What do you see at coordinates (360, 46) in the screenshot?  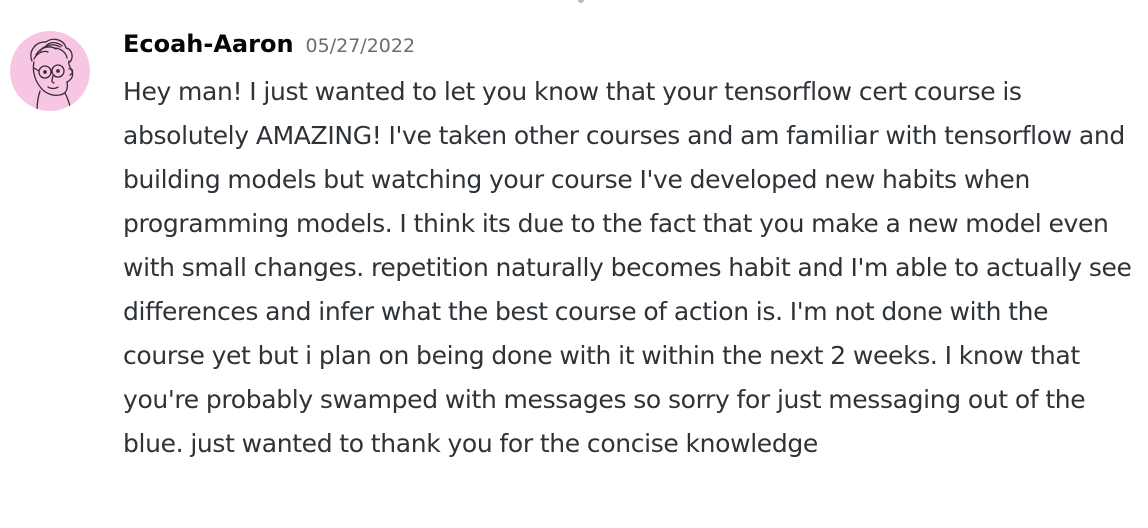 I see `timestamp: 05/27/2022` at bounding box center [360, 46].